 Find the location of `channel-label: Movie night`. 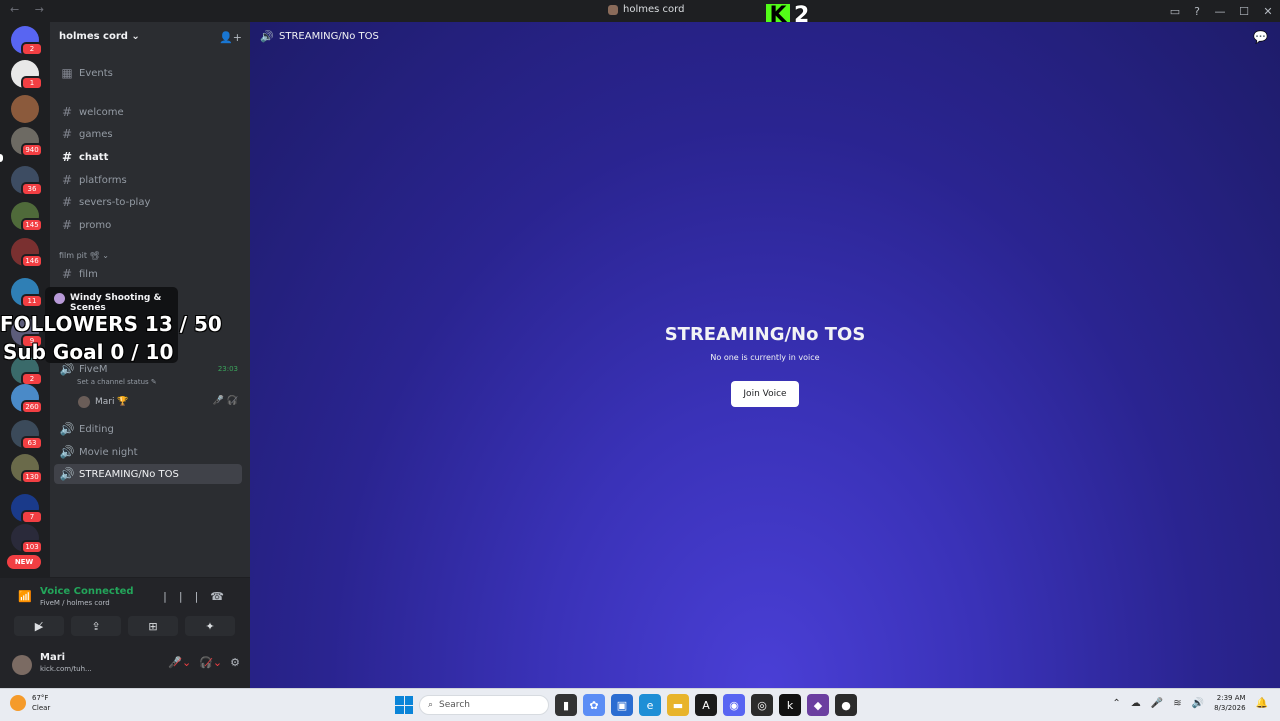

channel-label: Movie night is located at coordinates (108, 452).